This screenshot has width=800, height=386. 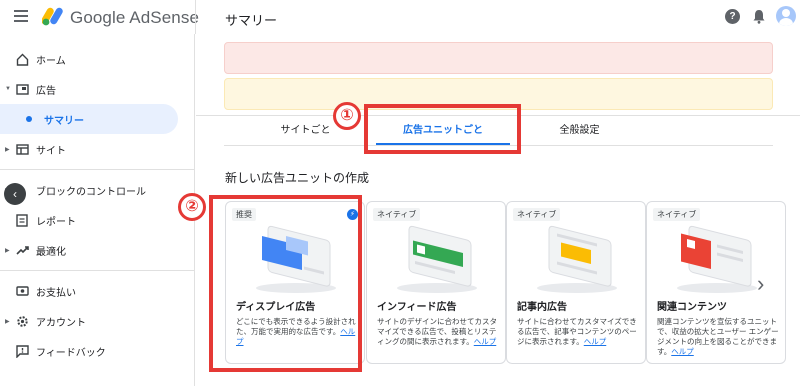 I want to click on brand-name: Google AdSense, so click(x=134, y=17).